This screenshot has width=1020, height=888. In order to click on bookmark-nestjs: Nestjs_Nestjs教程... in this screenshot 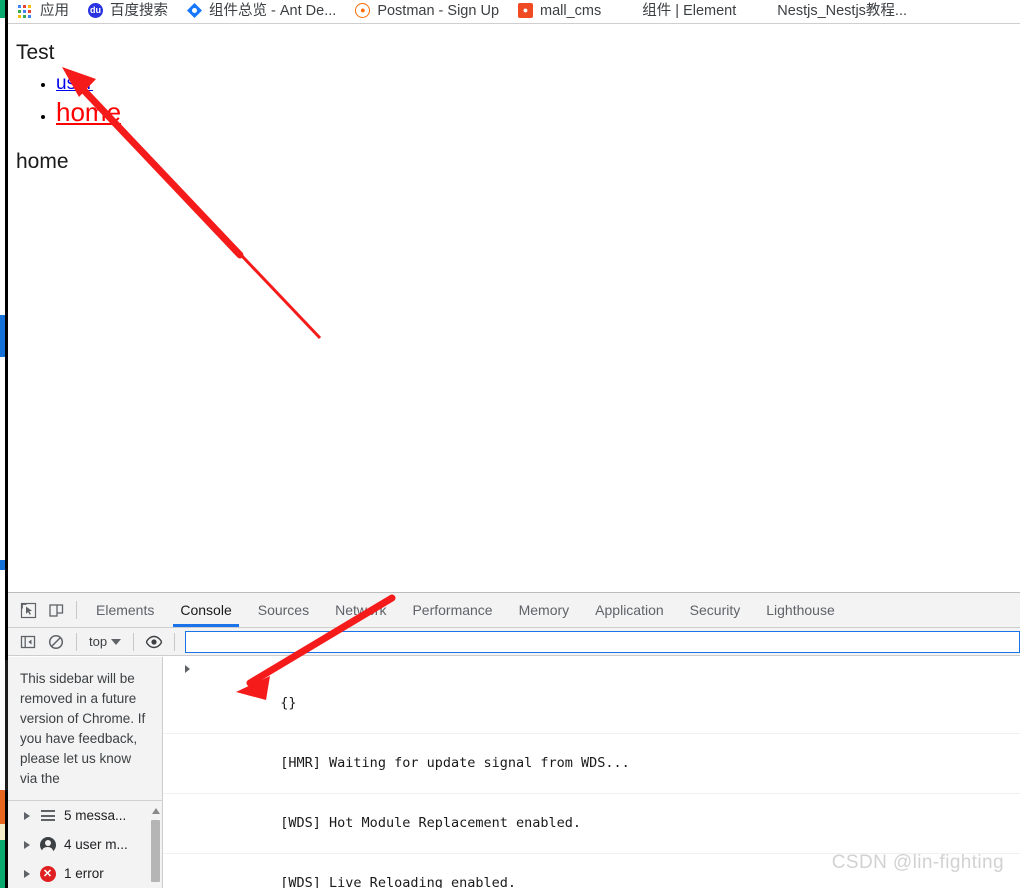, I will do `click(831, 11)`.